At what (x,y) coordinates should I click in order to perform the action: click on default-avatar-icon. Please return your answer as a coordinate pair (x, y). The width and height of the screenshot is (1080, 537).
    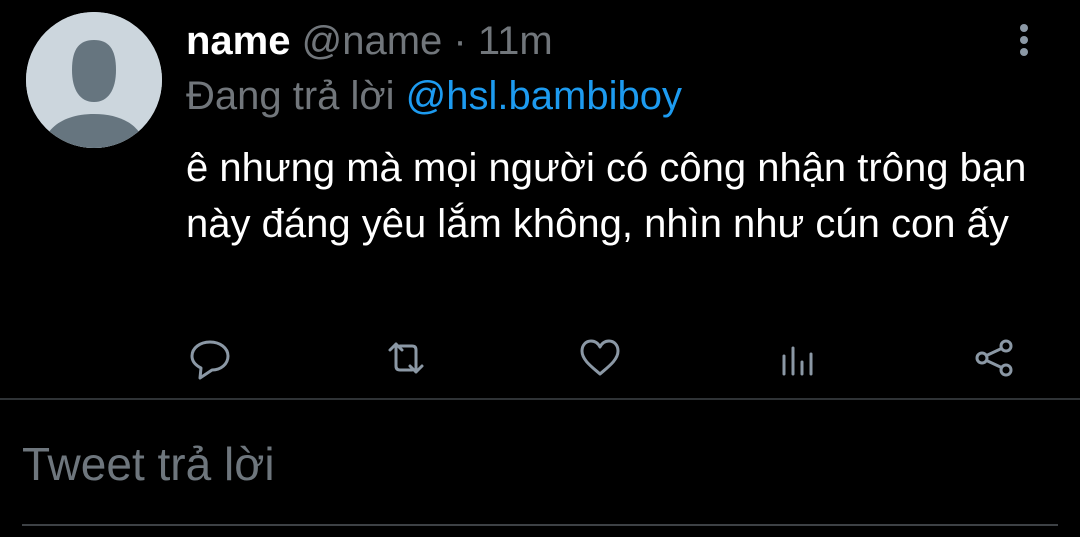
    Looking at the image, I should click on (94, 80).